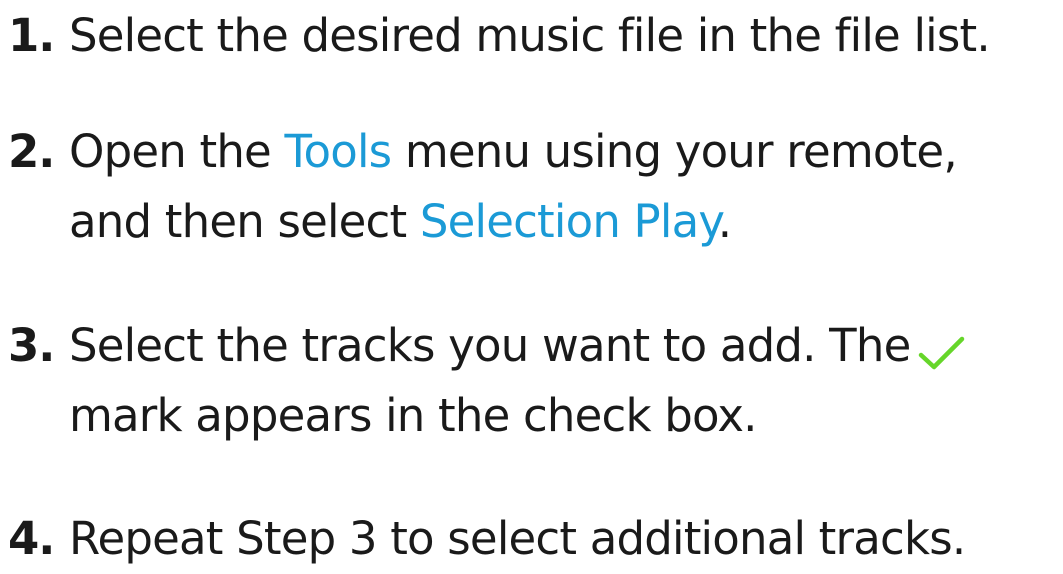 The image size is (1063, 574). Describe the element at coordinates (31, 35) in the screenshot. I see `step-number: 1.` at that location.